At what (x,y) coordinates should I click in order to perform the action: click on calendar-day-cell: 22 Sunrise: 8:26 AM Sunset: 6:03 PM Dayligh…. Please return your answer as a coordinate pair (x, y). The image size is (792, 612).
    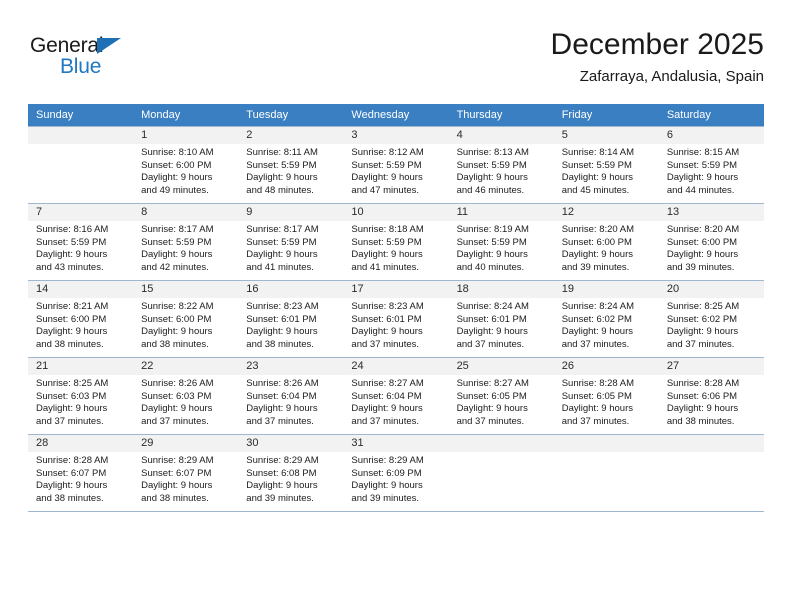
    Looking at the image, I should click on (186, 396).